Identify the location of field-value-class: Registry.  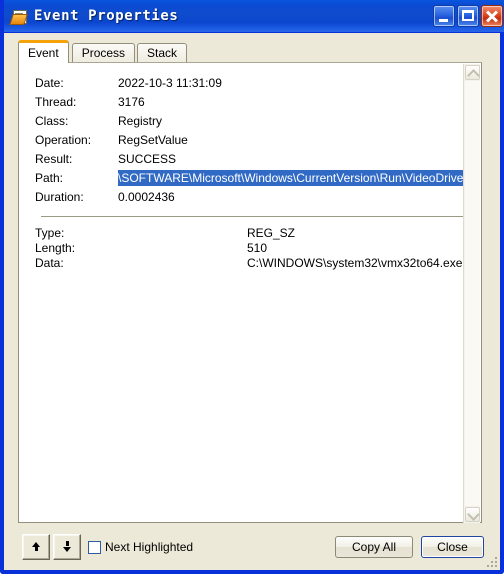
(140, 121).